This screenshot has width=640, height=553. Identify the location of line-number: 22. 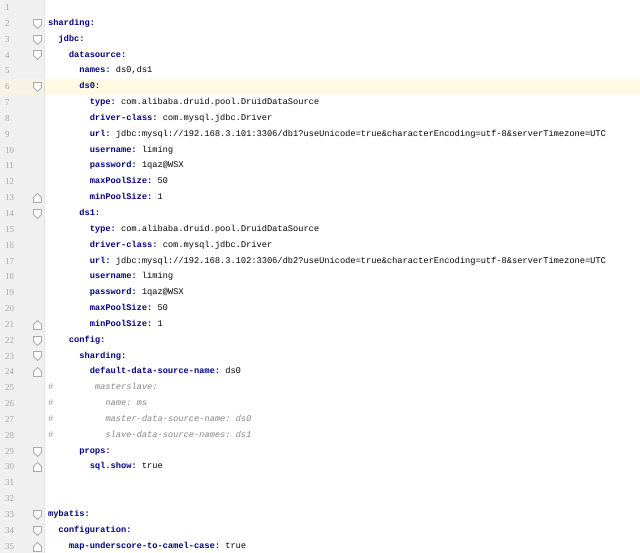
(9, 340).